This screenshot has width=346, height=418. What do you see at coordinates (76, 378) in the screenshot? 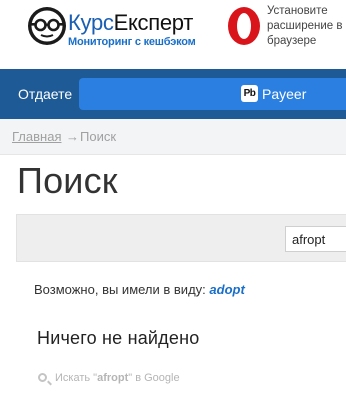
I see `google-search-before: Искать "` at bounding box center [76, 378].